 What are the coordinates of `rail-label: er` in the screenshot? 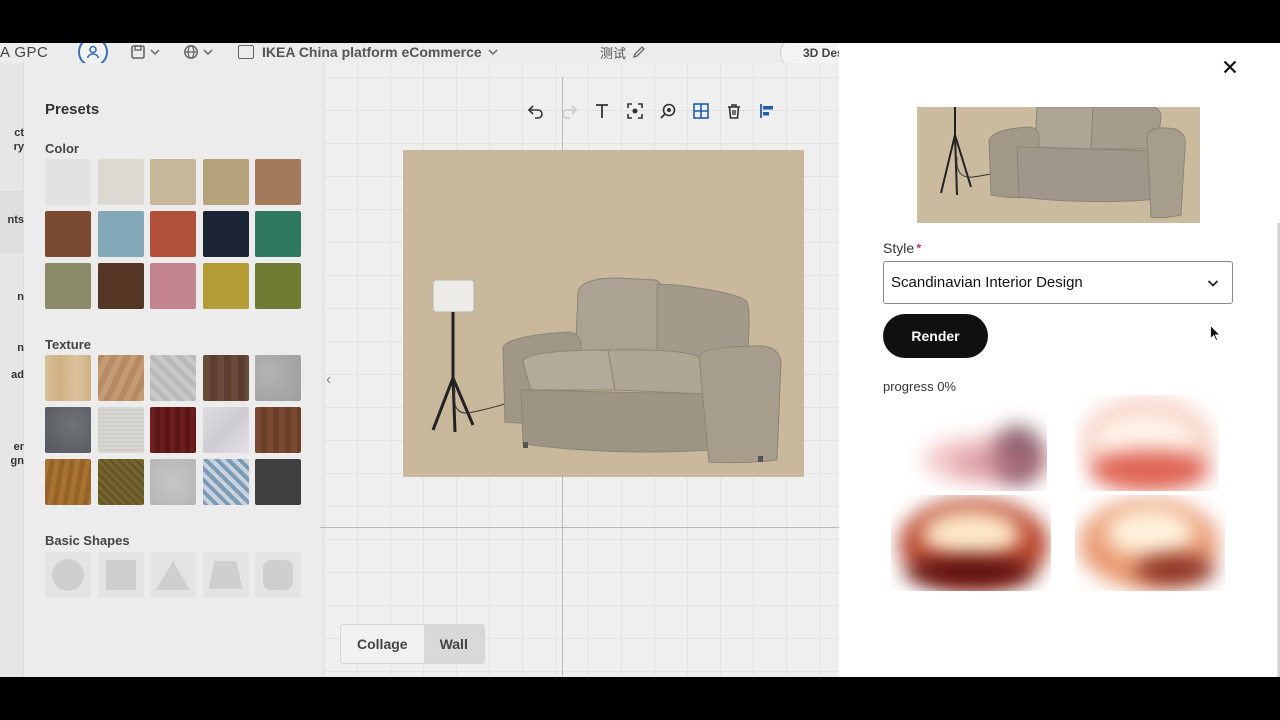 It's located at (12, 447).